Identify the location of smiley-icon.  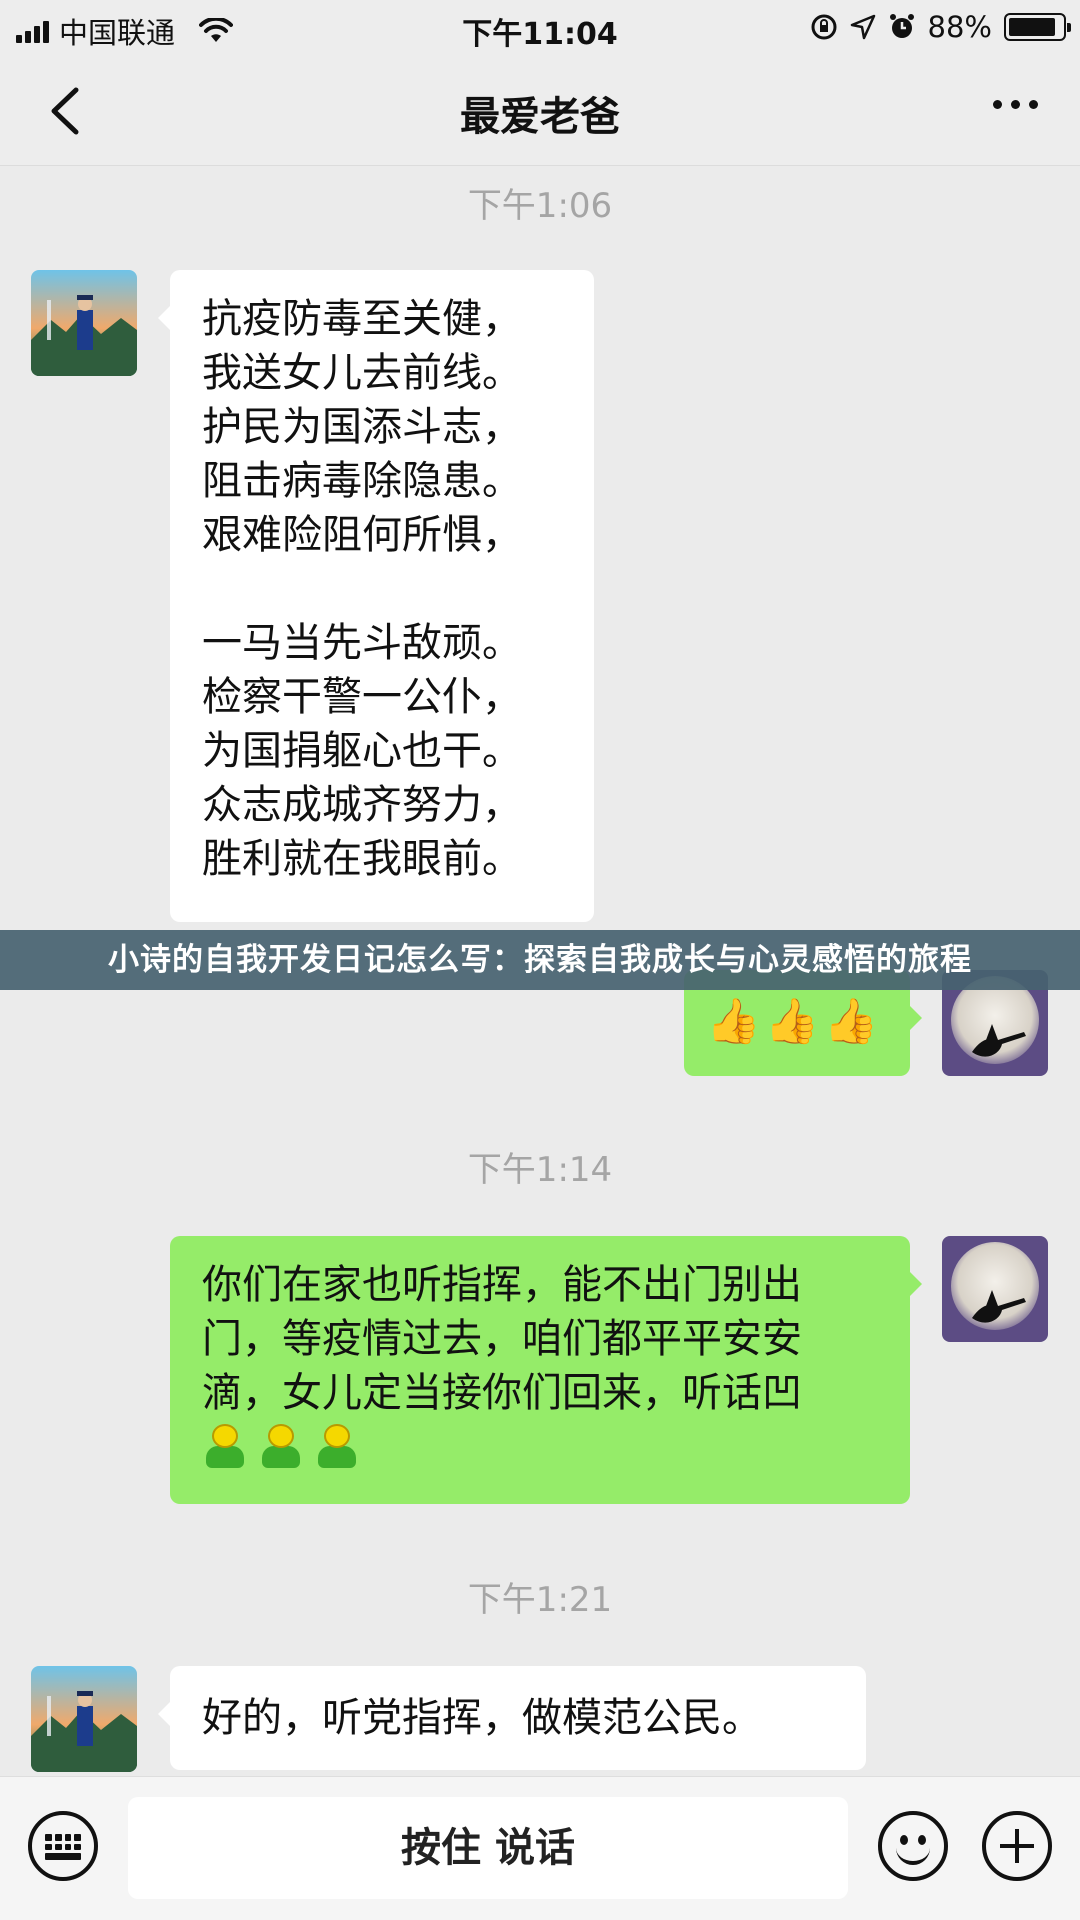
(913, 1846).